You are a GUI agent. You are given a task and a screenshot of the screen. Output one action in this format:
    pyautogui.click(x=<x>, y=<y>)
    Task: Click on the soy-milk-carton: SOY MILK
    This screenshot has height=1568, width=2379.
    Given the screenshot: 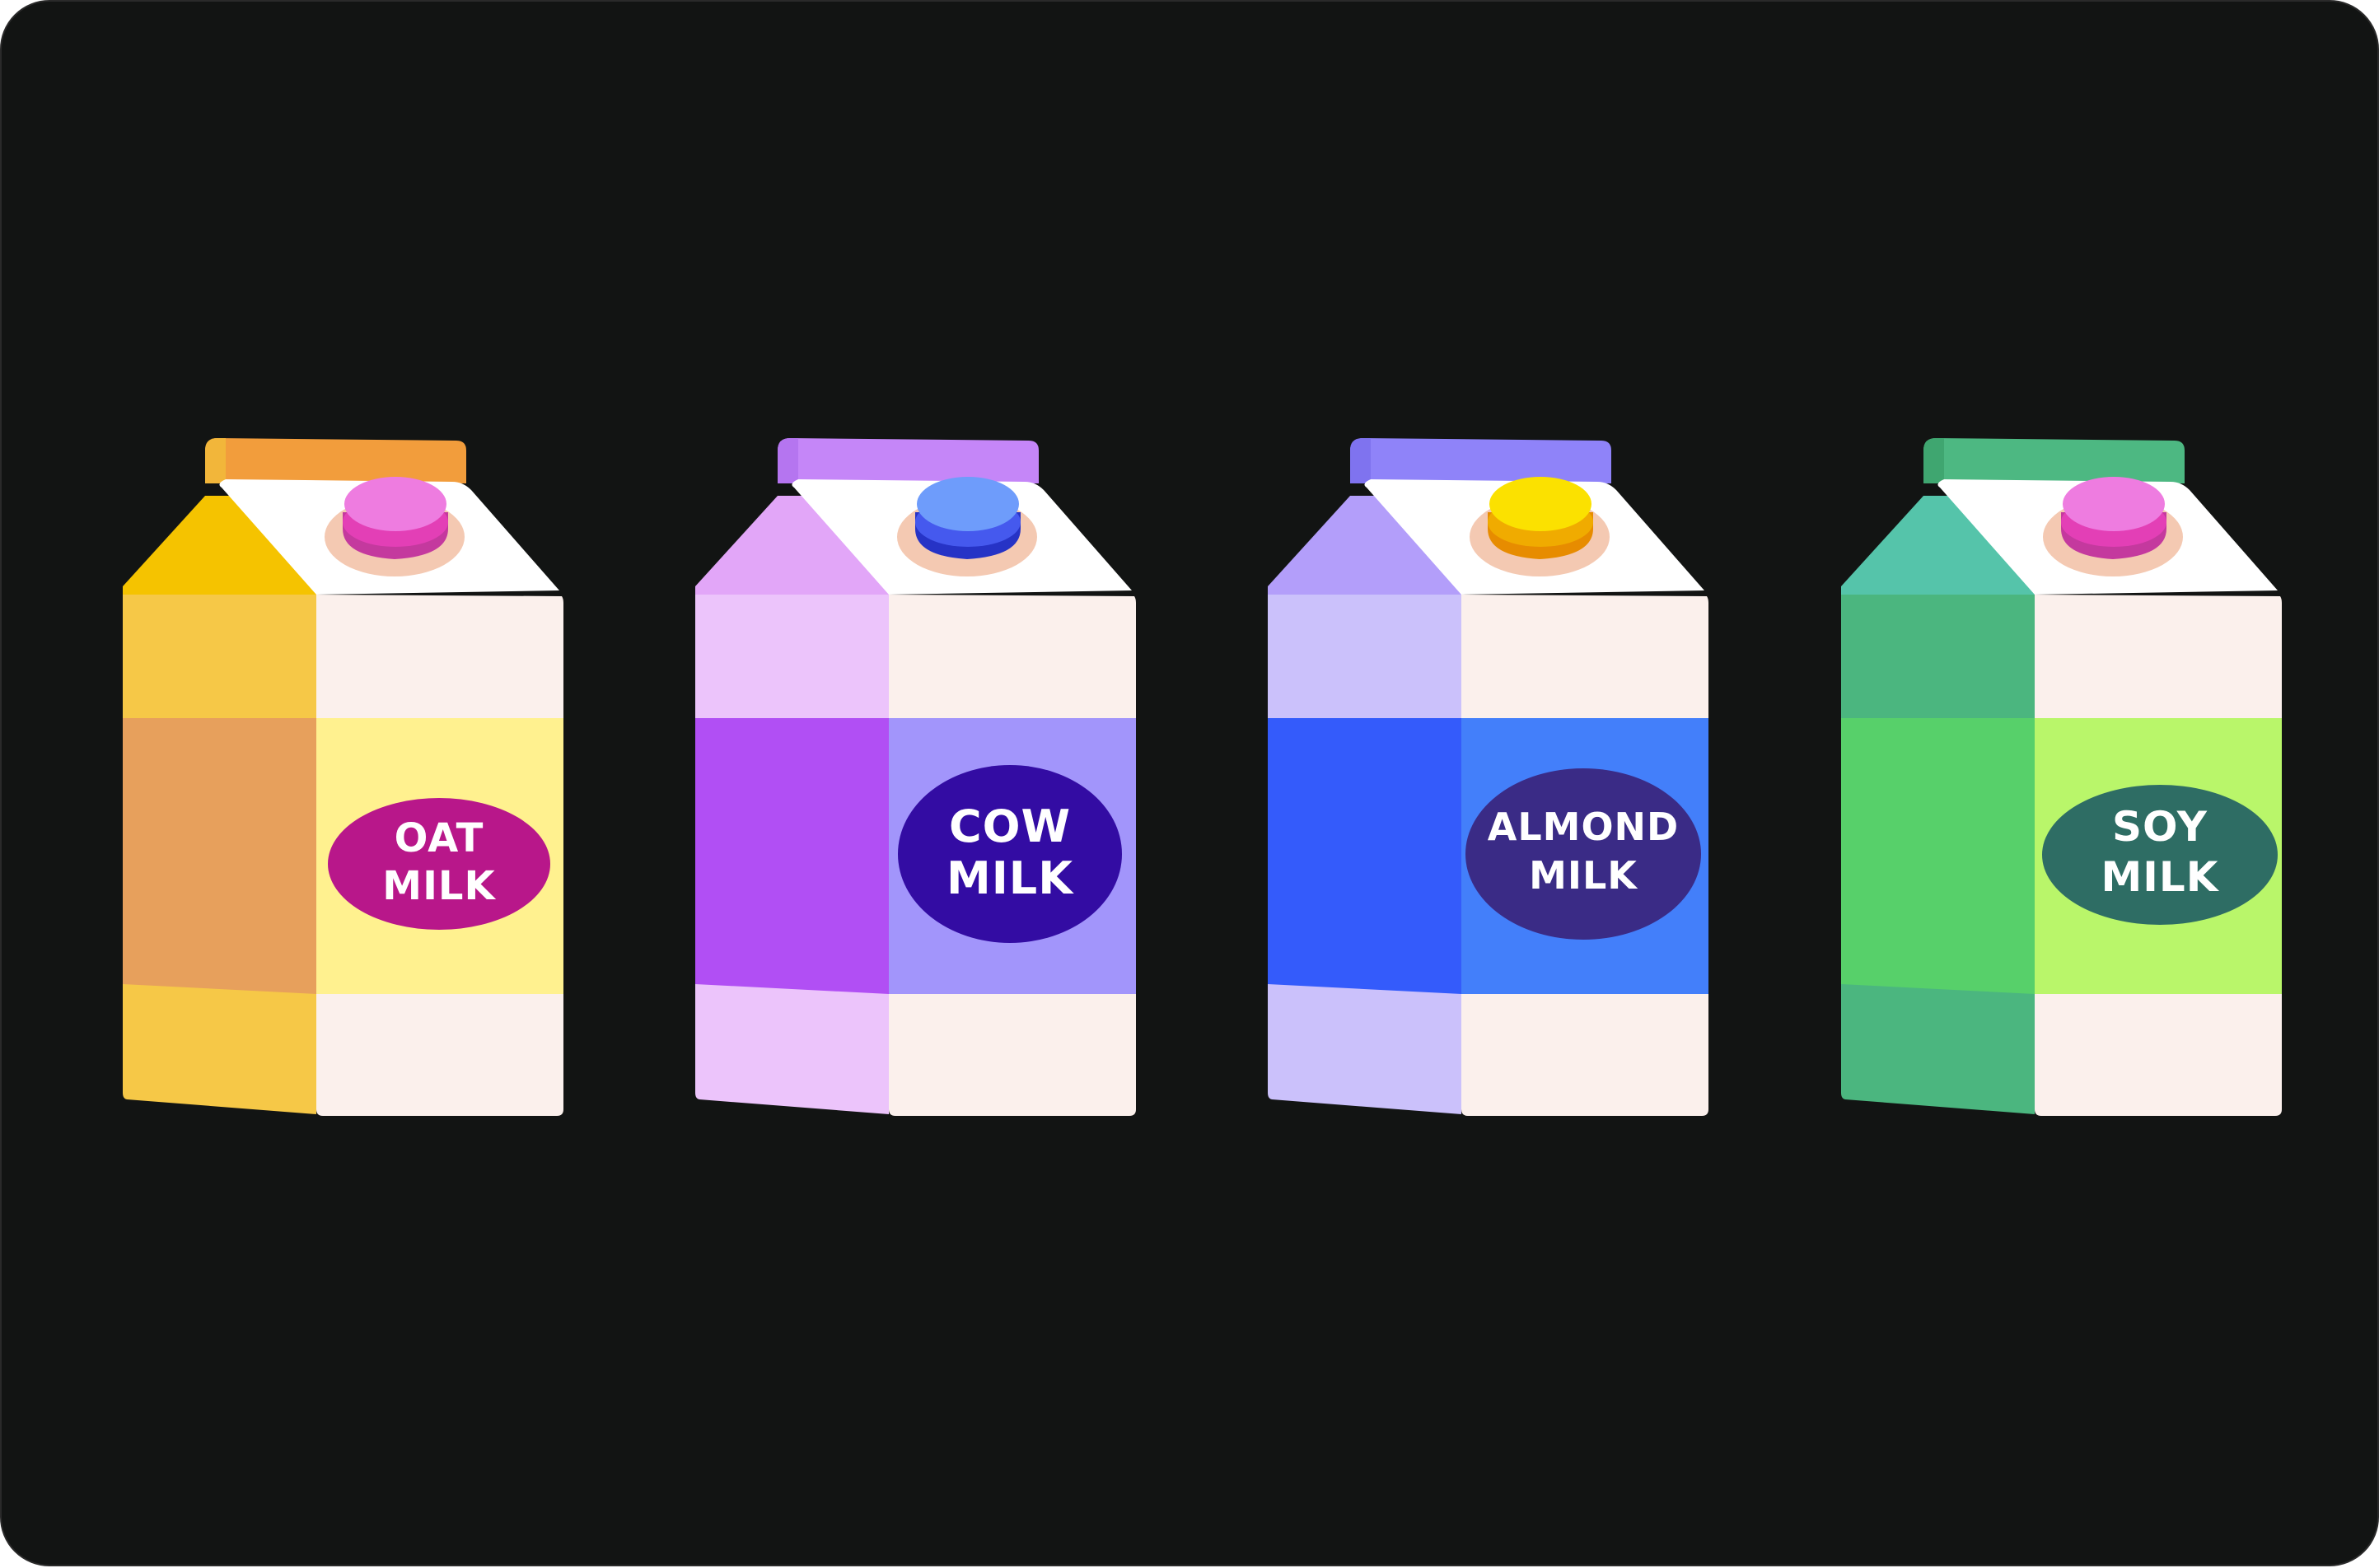 What is the action you would take?
    pyautogui.click(x=2067, y=774)
    